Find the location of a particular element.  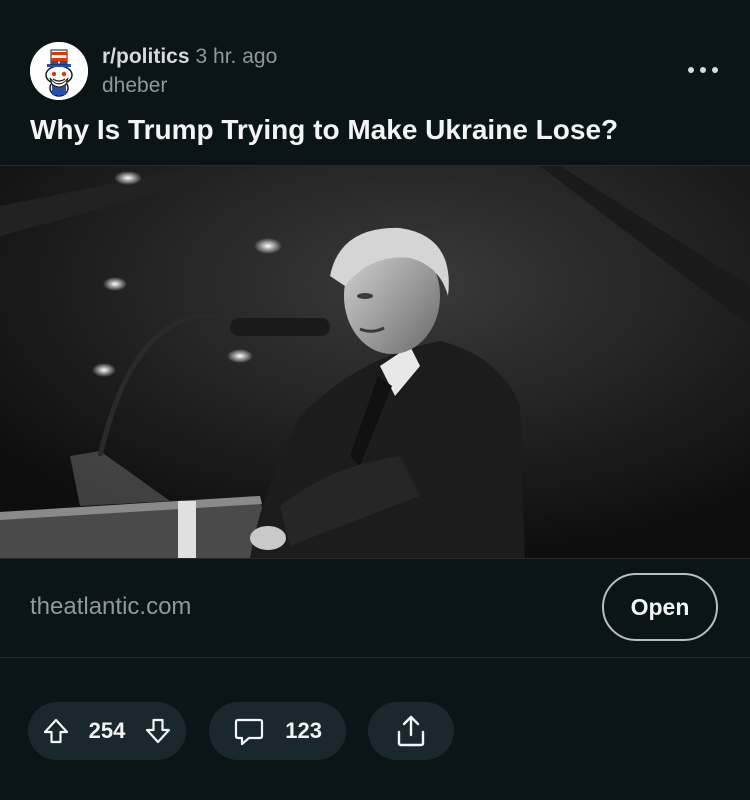

more-options-icon is located at coordinates (703, 70).